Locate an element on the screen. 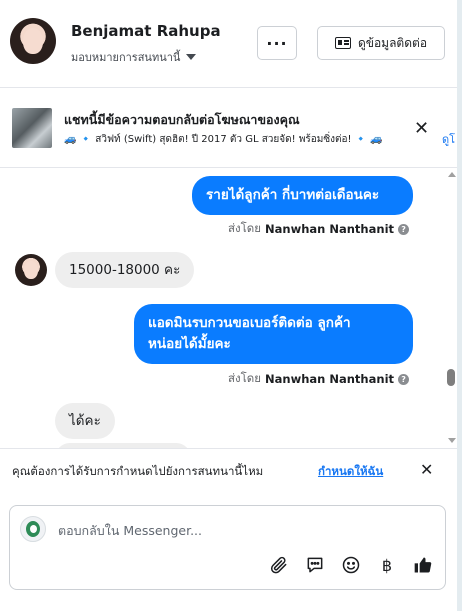  scroll-down-arrow-icon is located at coordinates (452, 440).